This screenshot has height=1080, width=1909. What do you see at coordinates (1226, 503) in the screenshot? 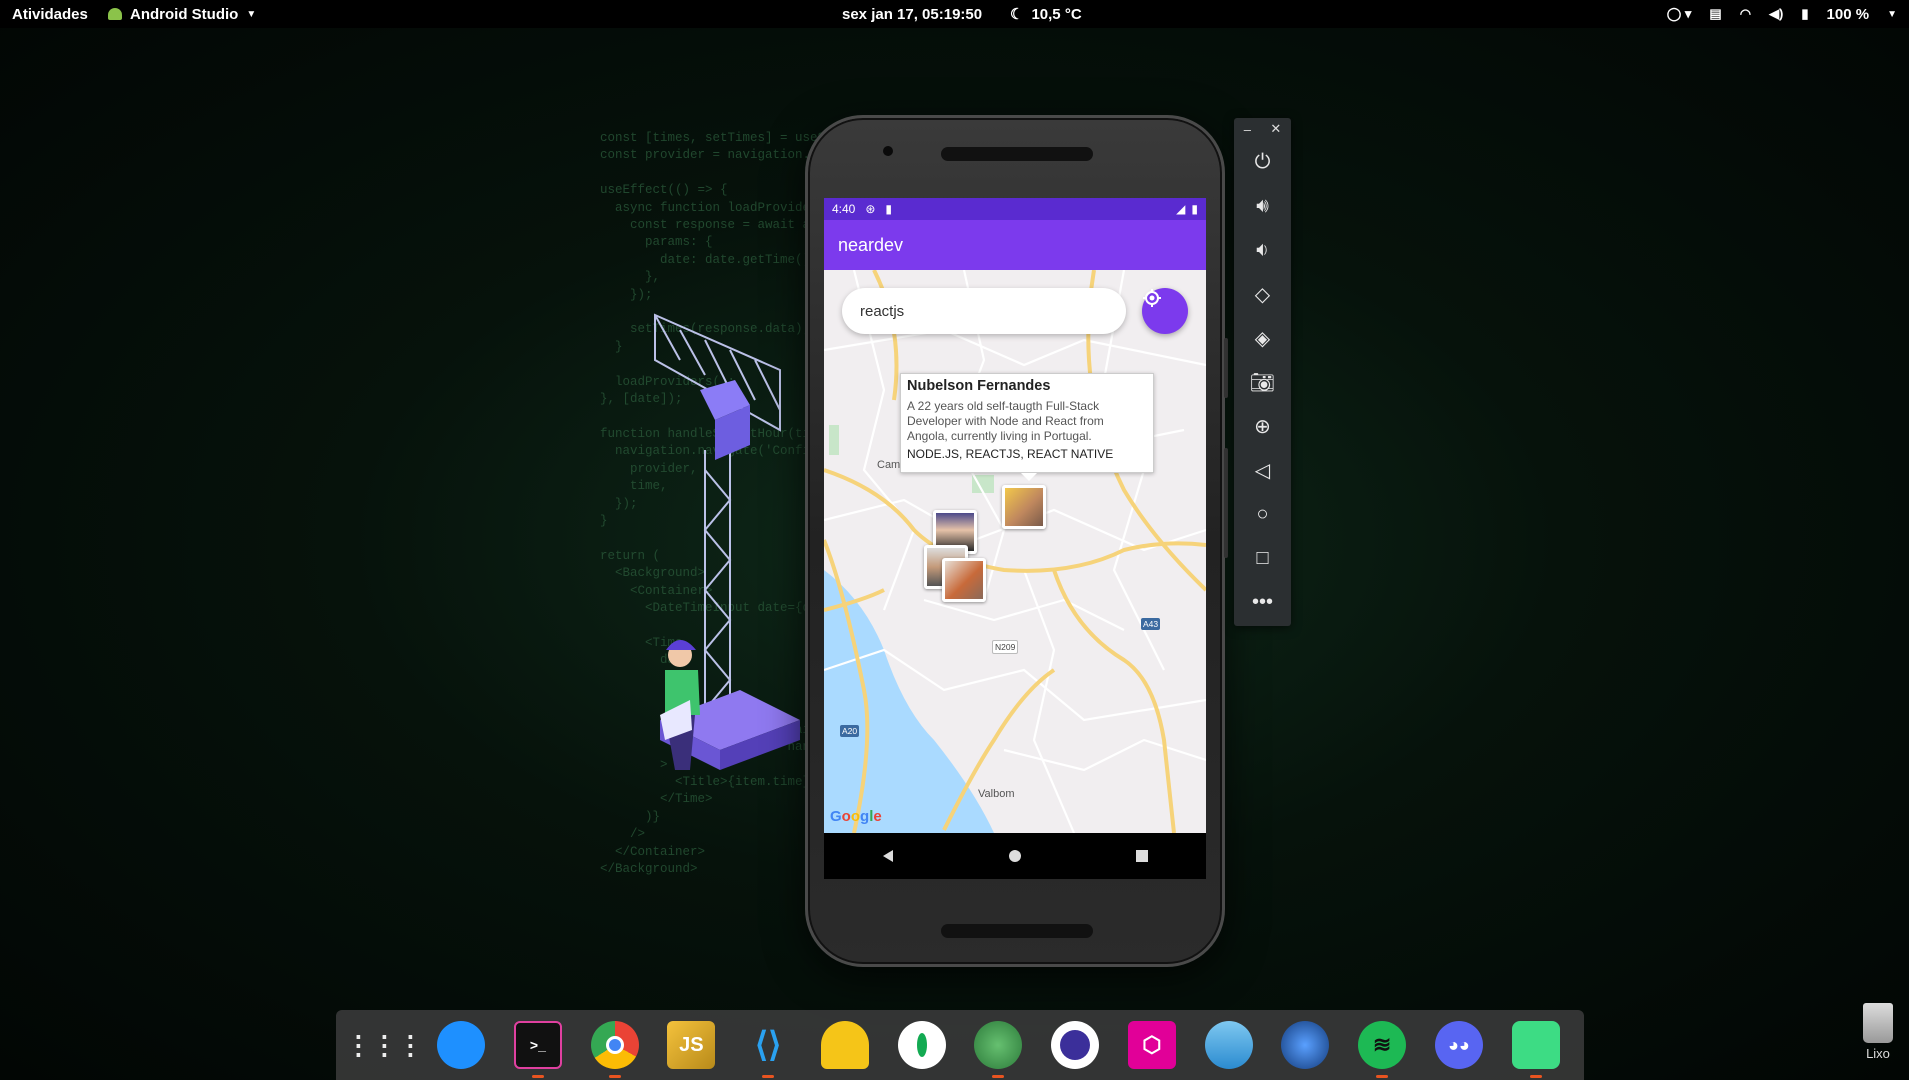
I see `side-volume-button` at bounding box center [1226, 503].